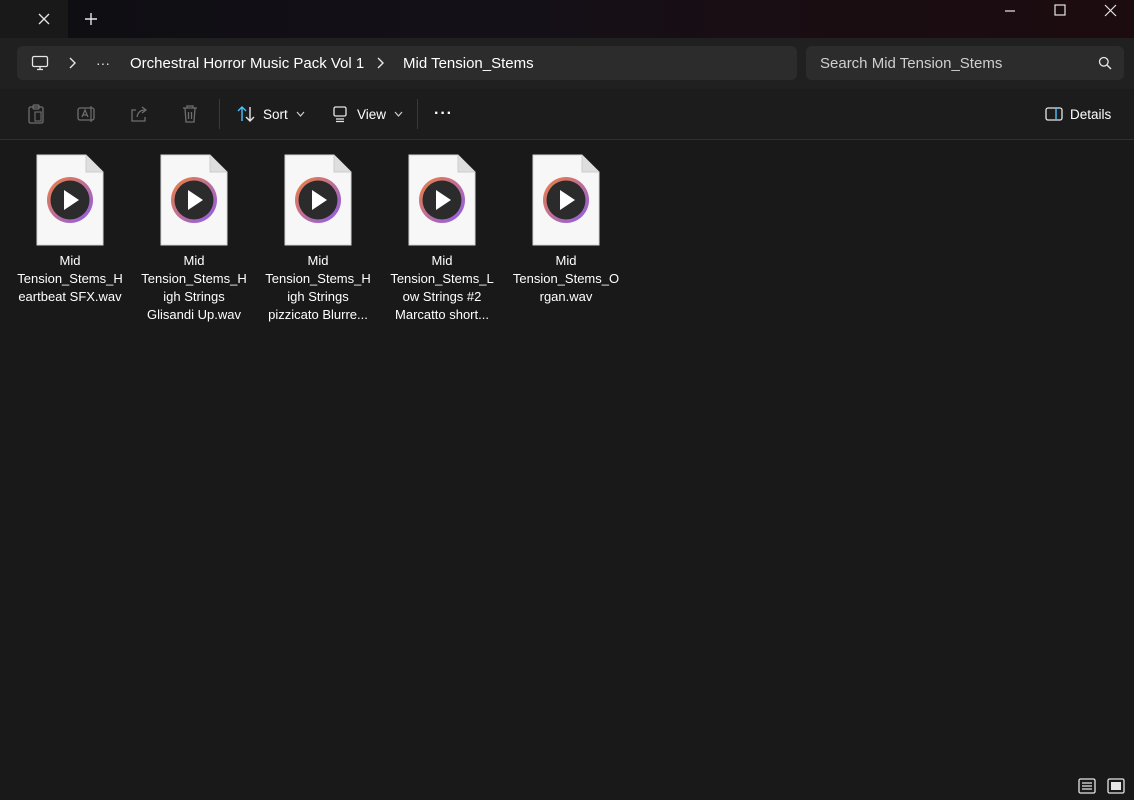  Describe the element at coordinates (340, 114) in the screenshot. I see `view-icon` at that location.